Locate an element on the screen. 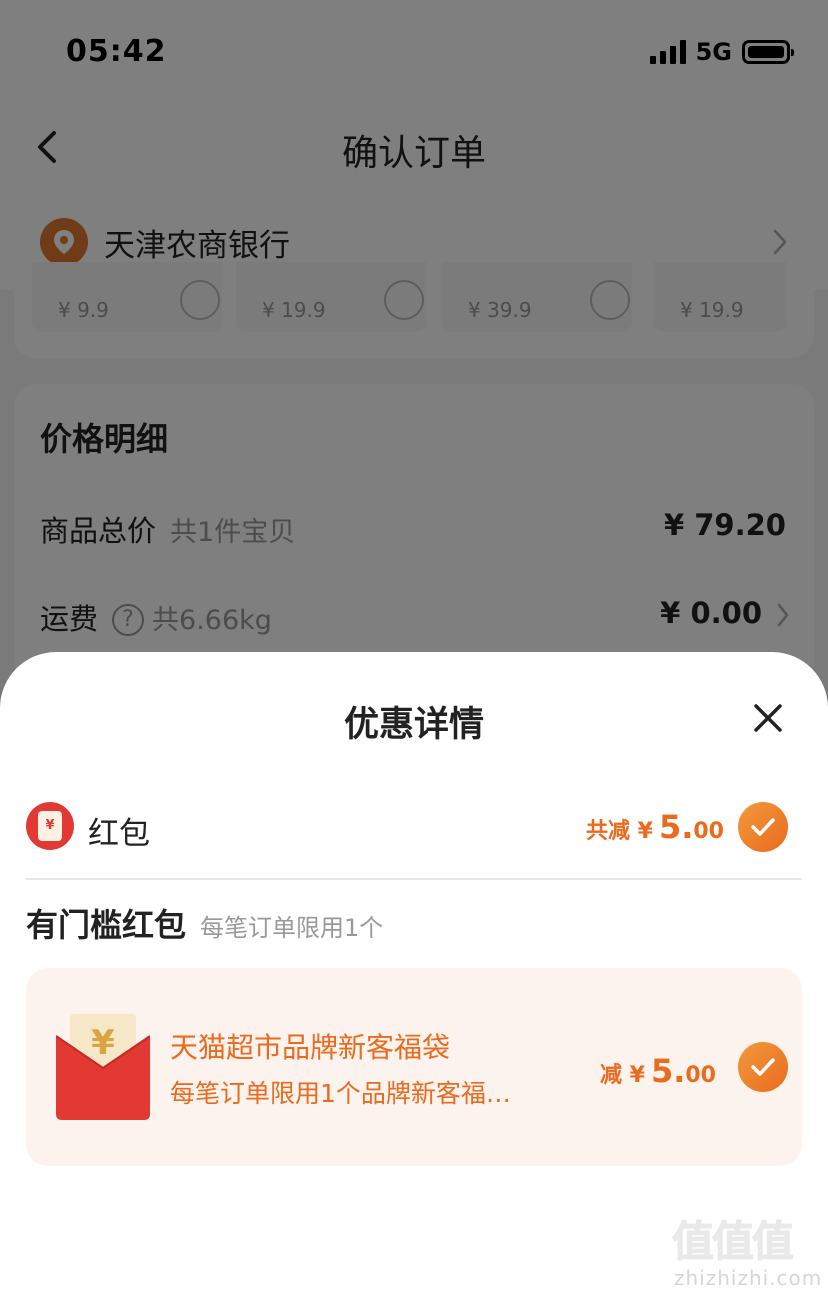  red-packet-icon: ¥ is located at coordinates (50, 826).